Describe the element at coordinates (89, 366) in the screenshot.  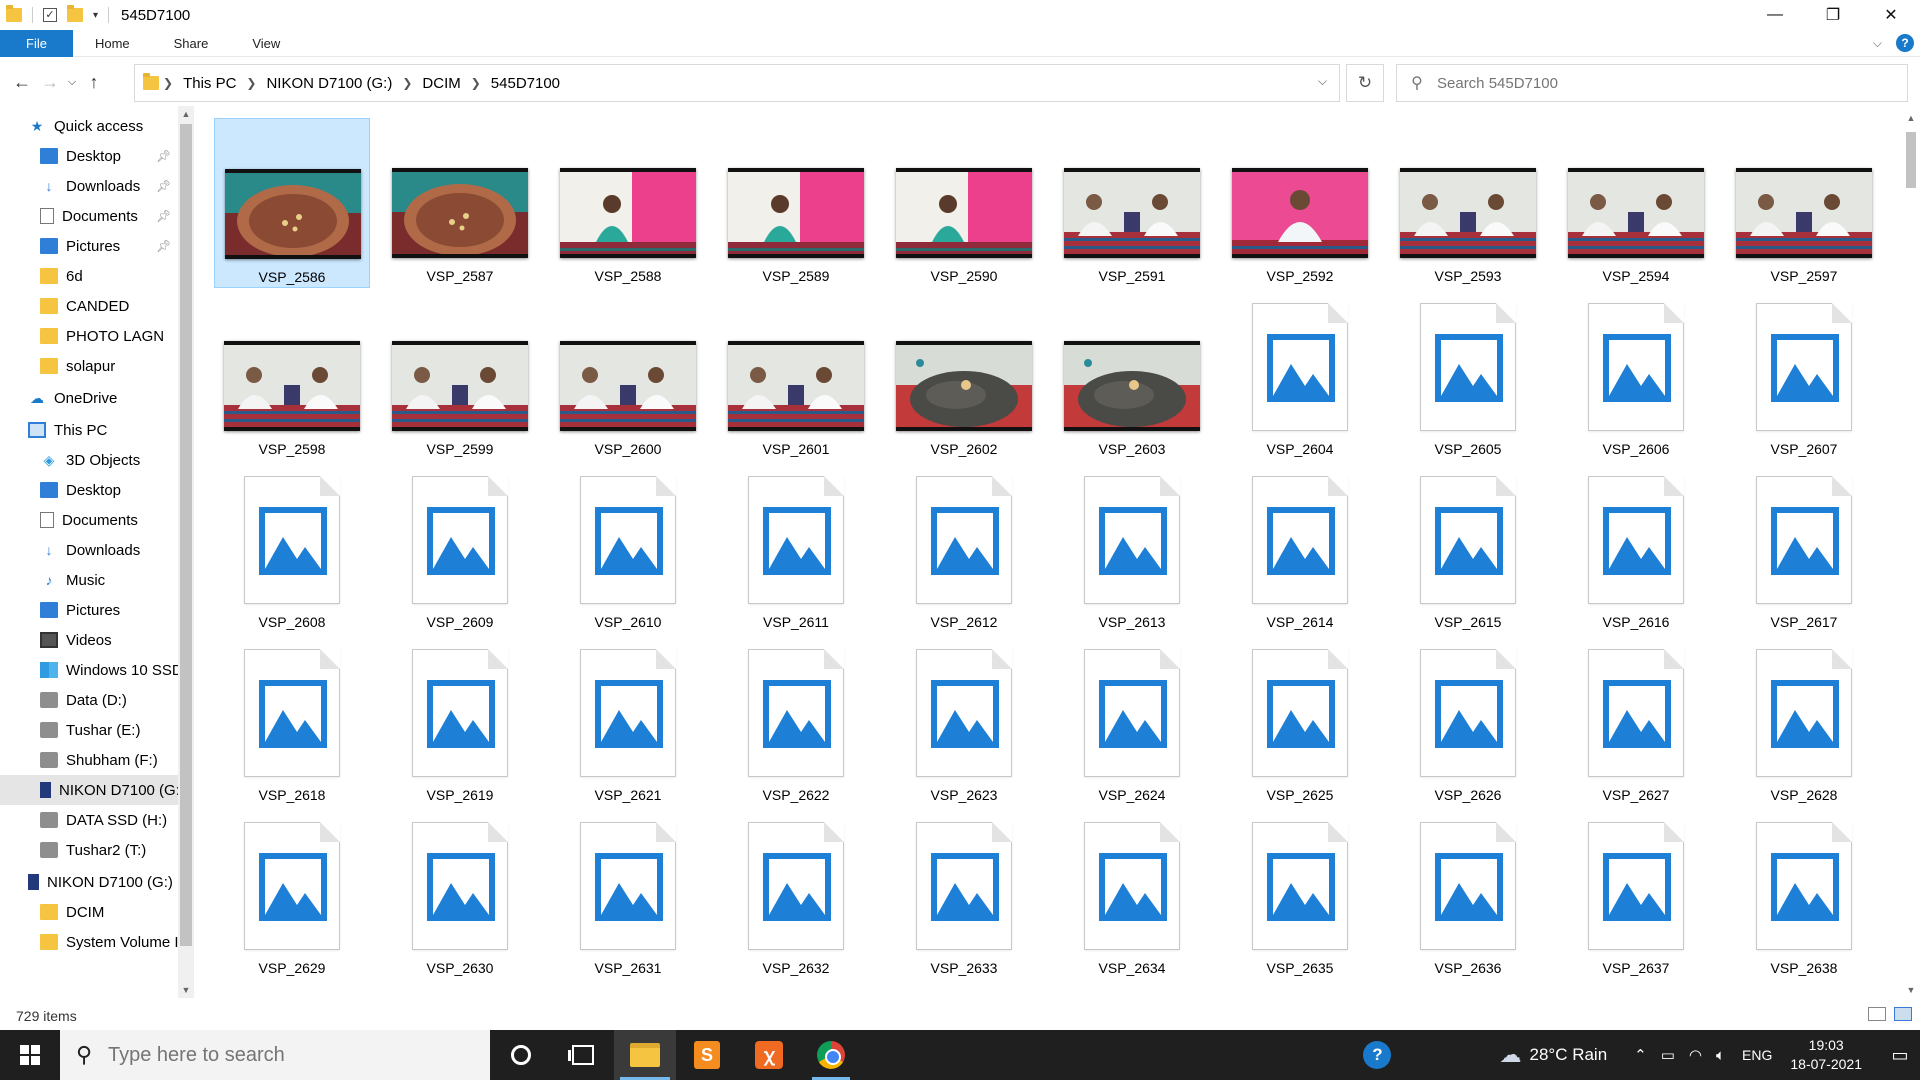
I see `nav-item: solapur` at that location.